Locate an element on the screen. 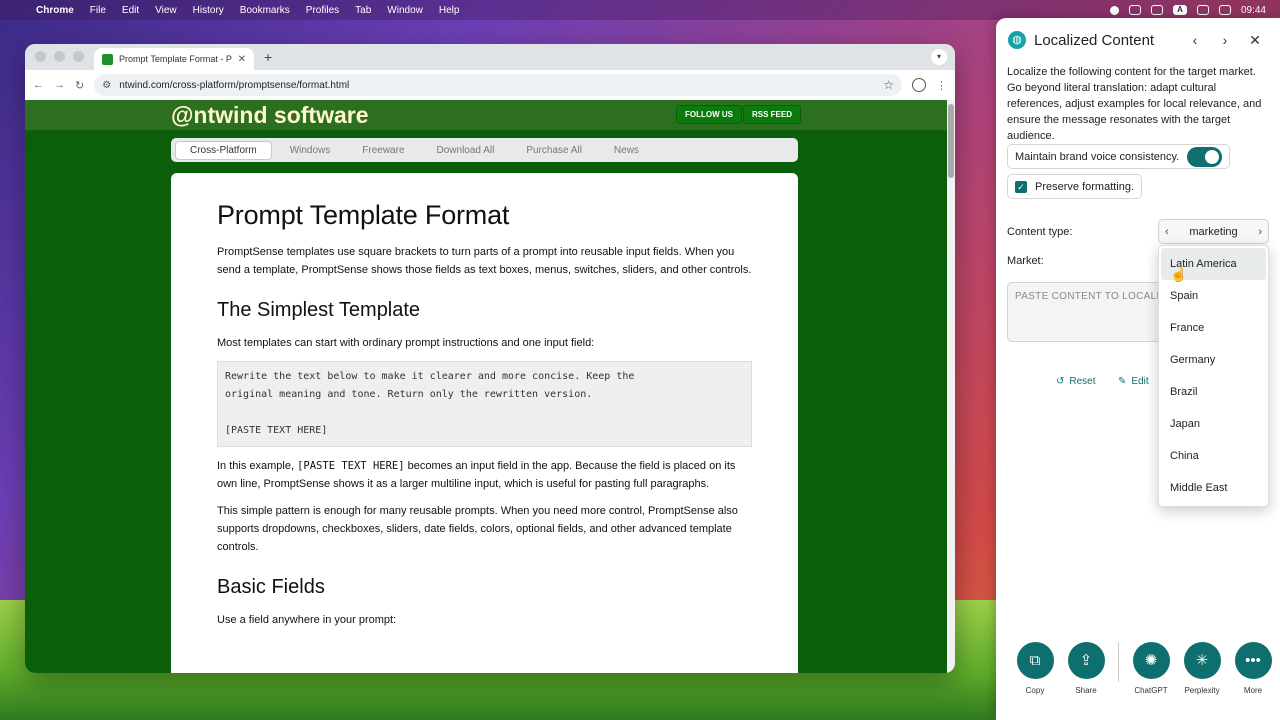 The image size is (1280, 720). market-option-china: China is located at coordinates (1213, 456).